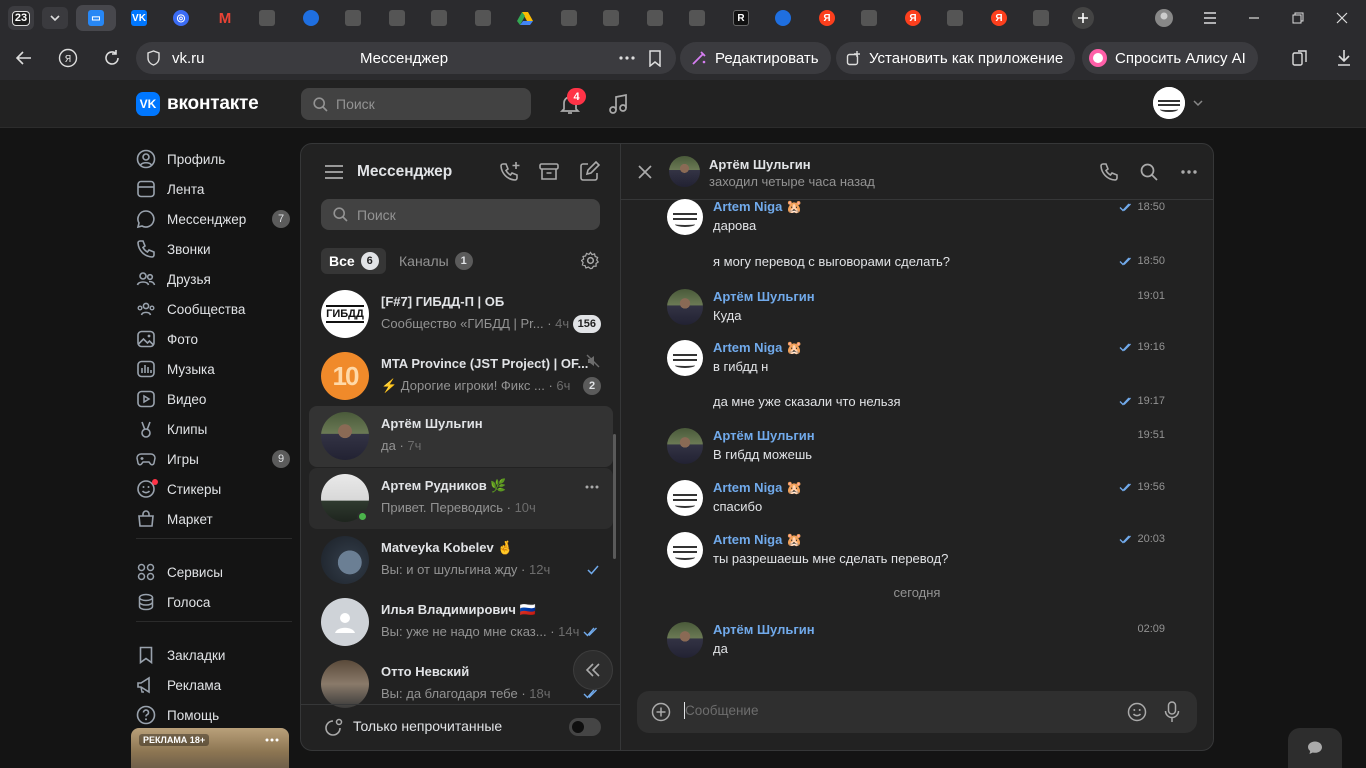  I want to click on emoji-icon, so click(1137, 712).